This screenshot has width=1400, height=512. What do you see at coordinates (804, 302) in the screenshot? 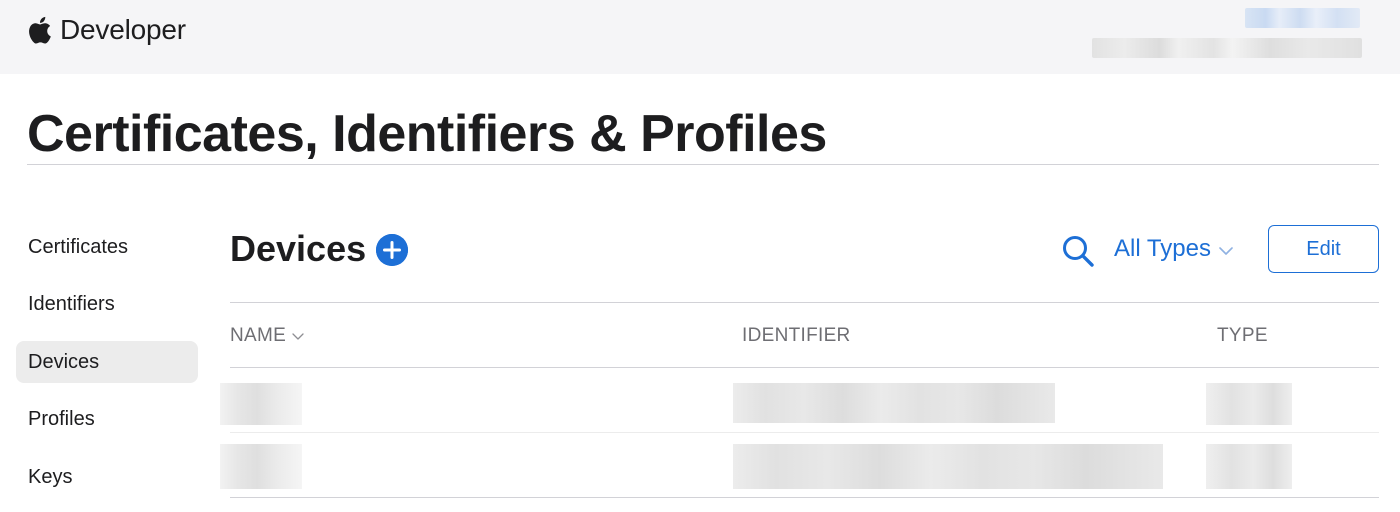
I see `table-top-divider` at bounding box center [804, 302].